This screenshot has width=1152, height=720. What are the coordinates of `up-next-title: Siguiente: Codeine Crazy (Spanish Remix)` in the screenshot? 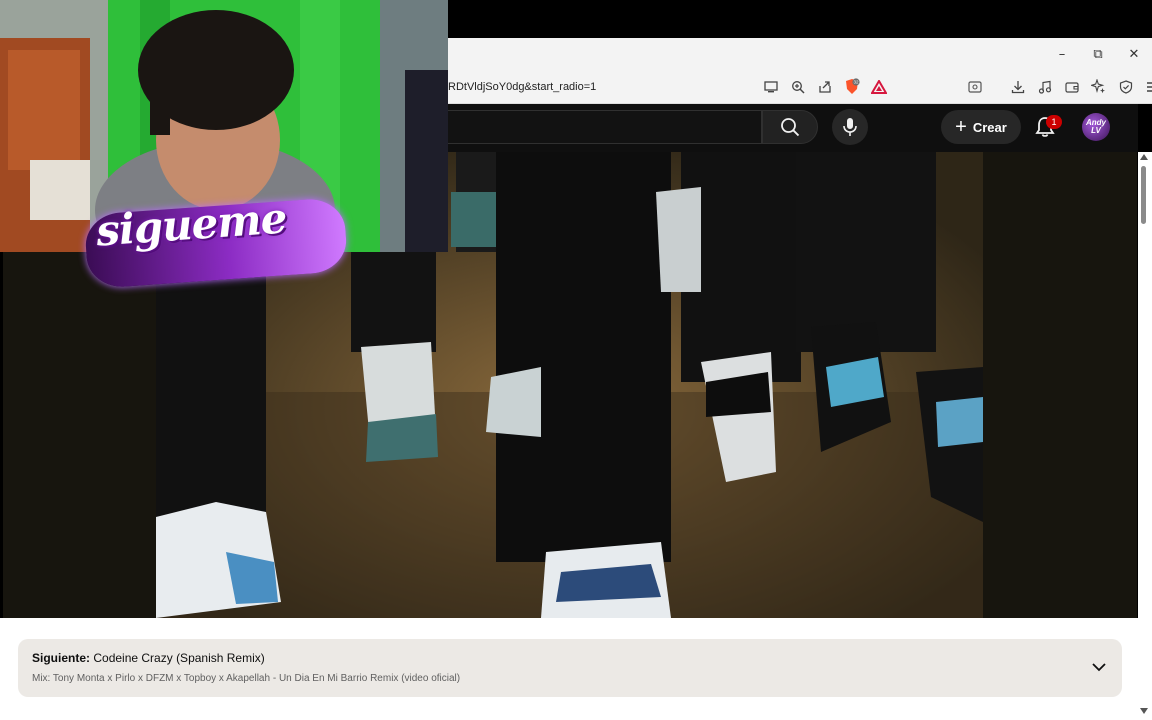 It's located at (148, 658).